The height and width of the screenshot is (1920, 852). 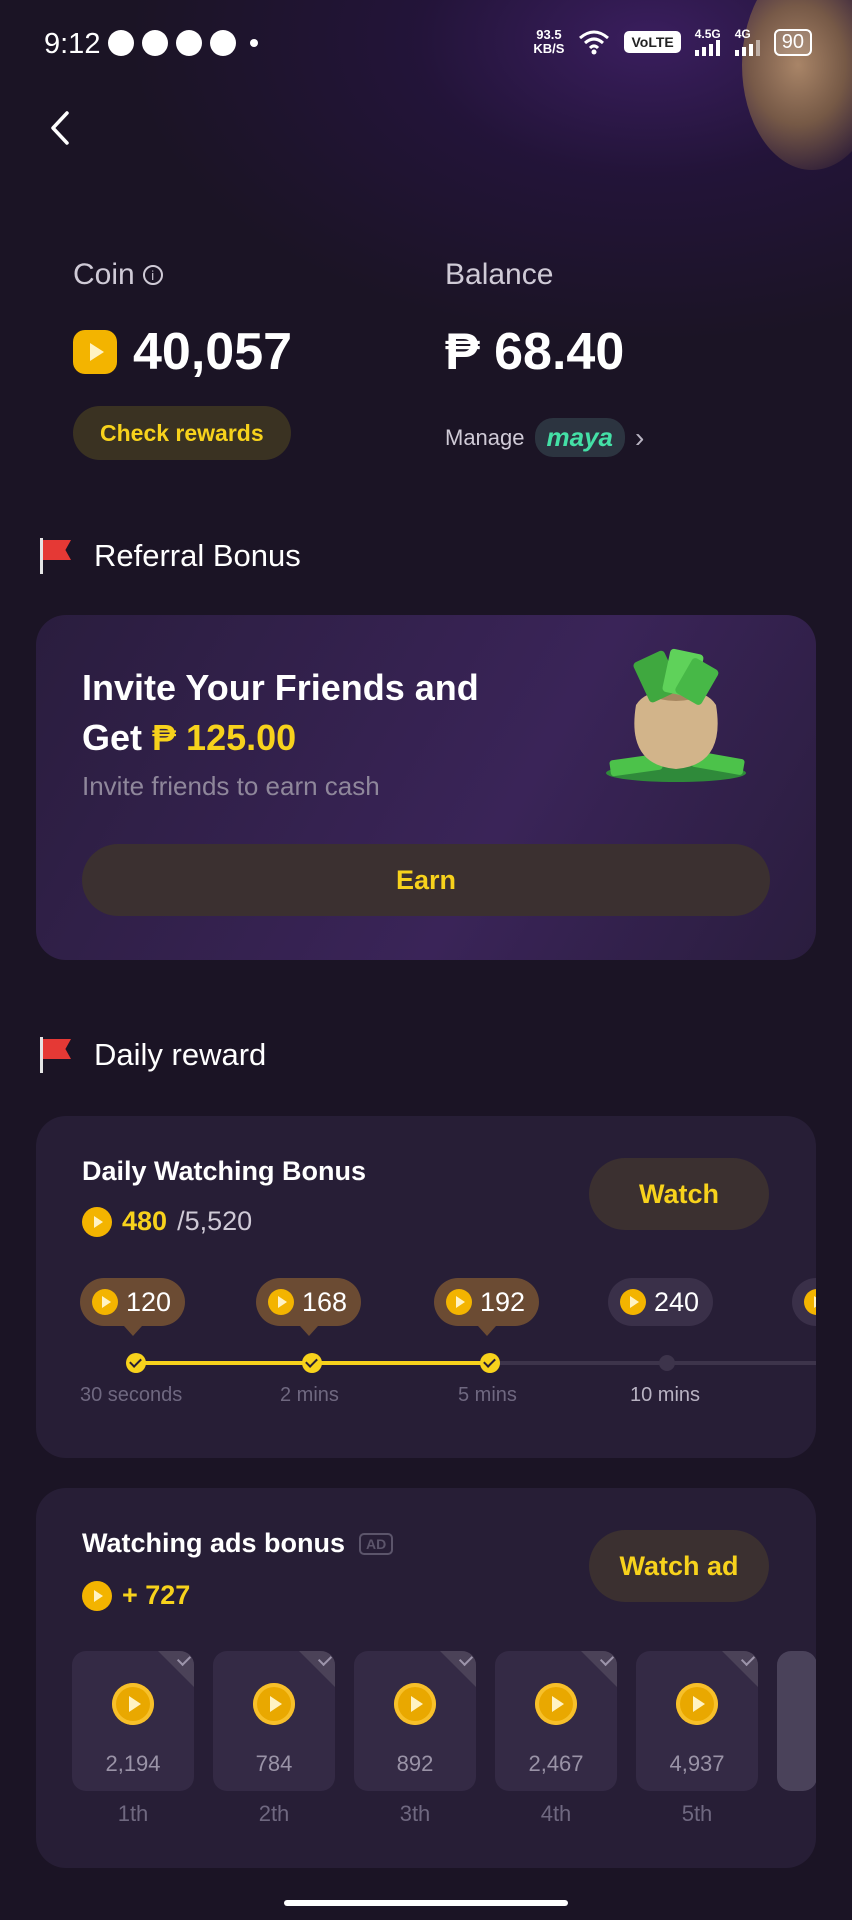 I want to click on timeline-remaining-line, so click(x=654, y=1363).